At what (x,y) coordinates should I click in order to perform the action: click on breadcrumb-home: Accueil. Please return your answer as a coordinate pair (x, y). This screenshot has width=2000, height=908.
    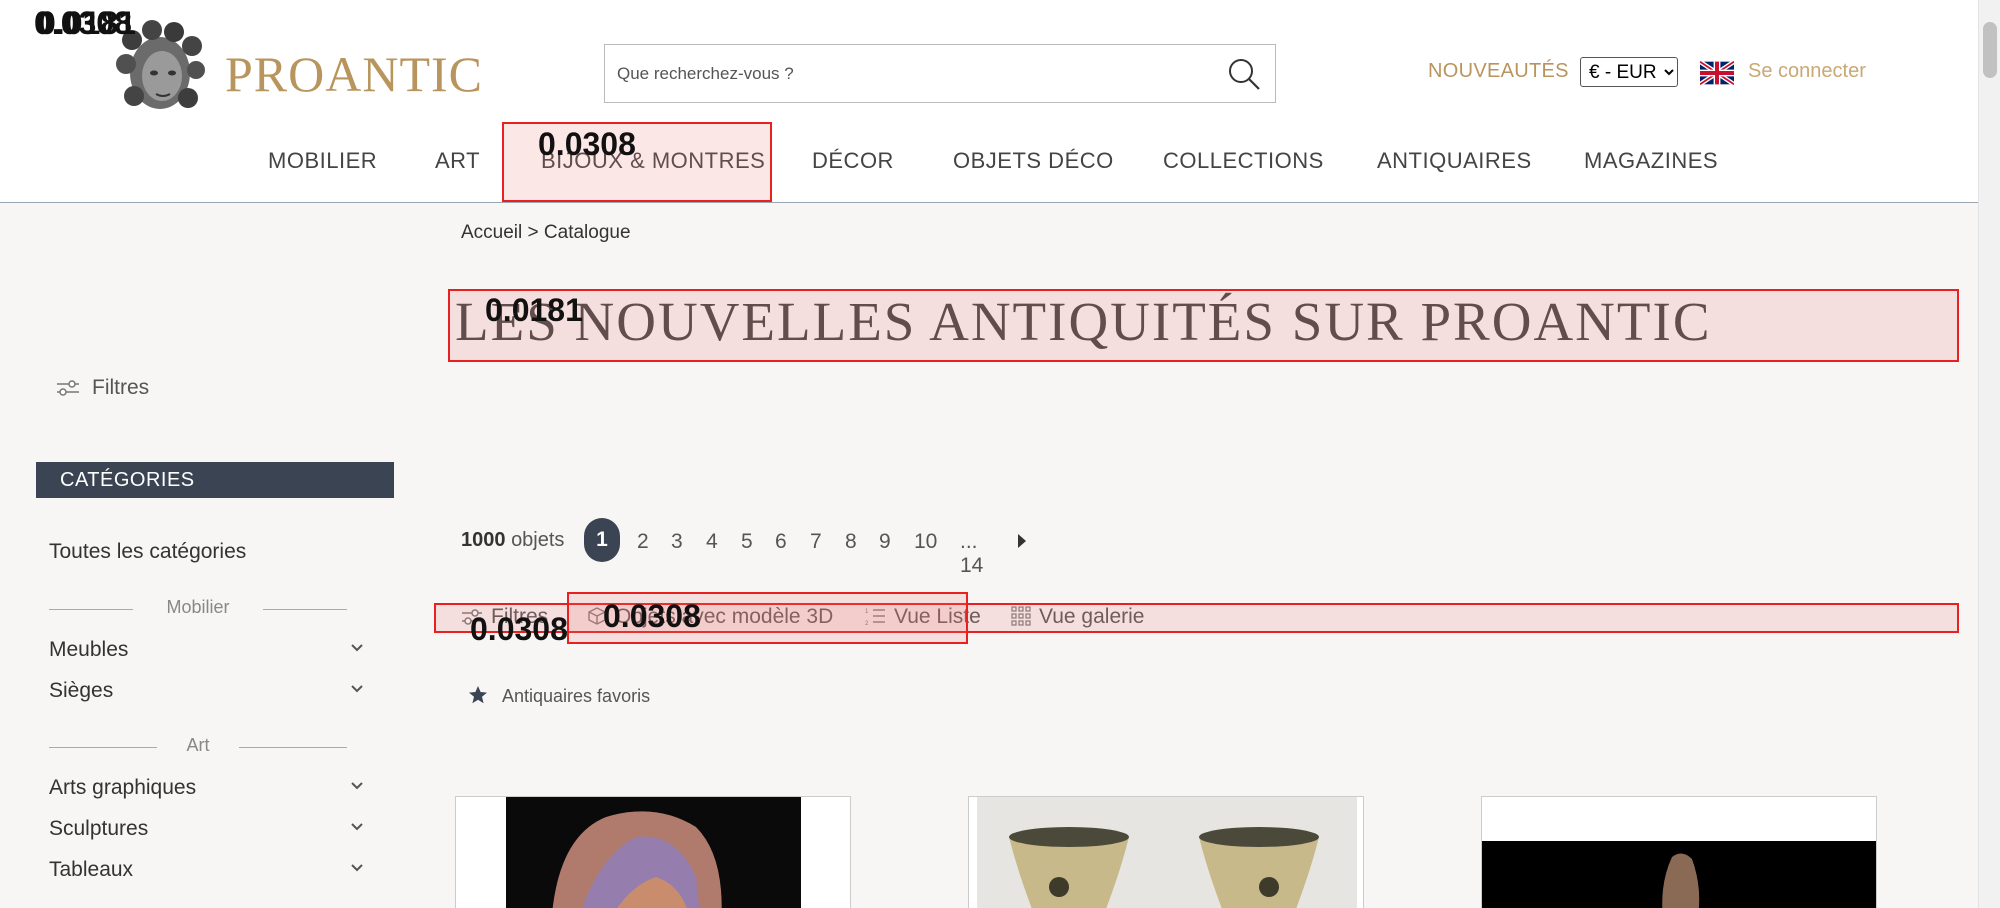
    Looking at the image, I should click on (491, 232).